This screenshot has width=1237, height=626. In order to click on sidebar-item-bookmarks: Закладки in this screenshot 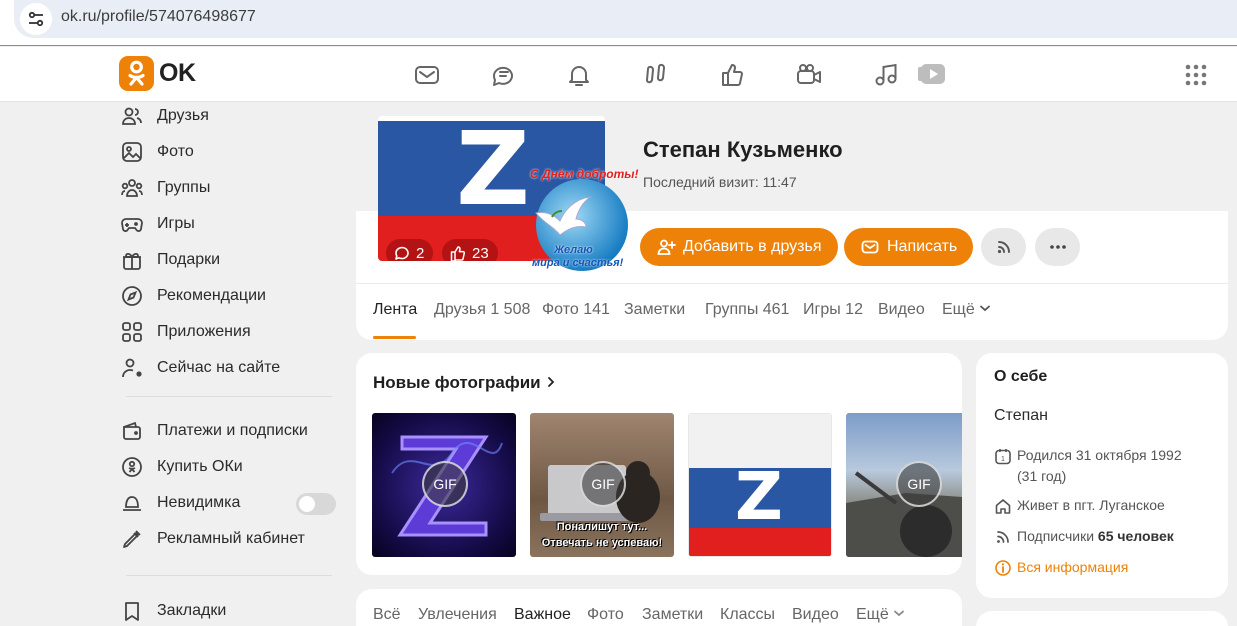, I will do `click(230, 611)`.